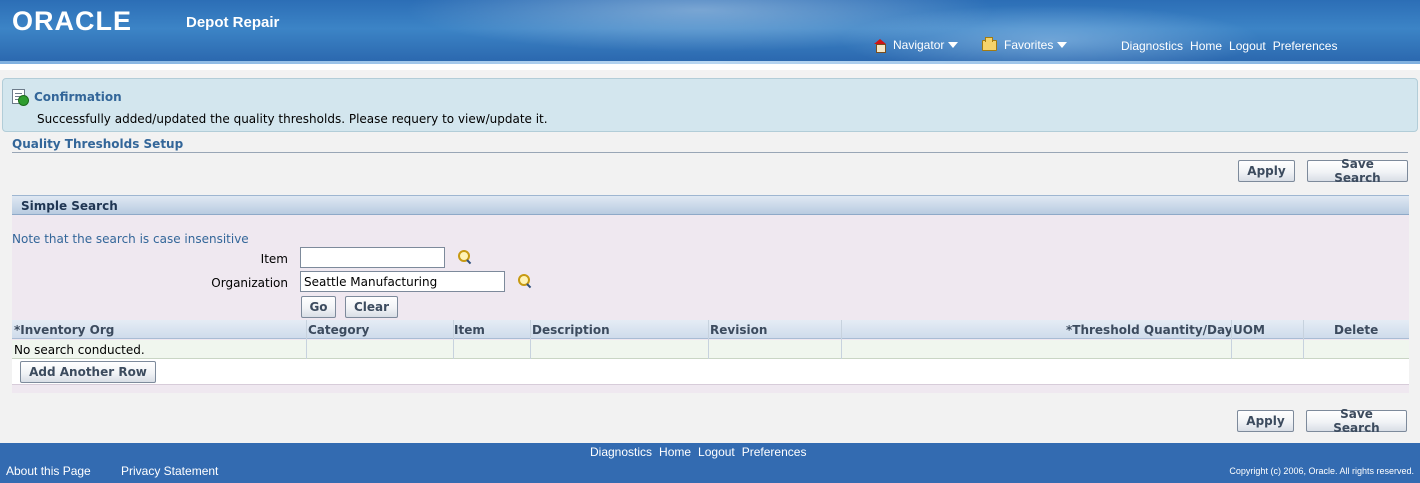 The height and width of the screenshot is (483, 1420). I want to click on about-this-page-link: About this Page, so click(48, 471).